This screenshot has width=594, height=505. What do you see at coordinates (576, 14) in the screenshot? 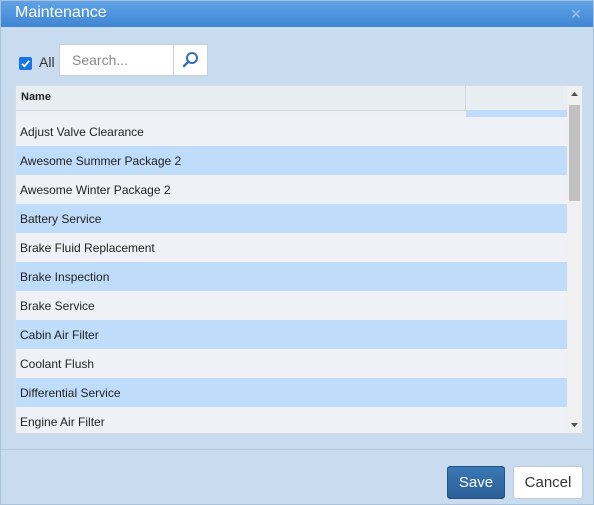
I see `close-icon: ×` at bounding box center [576, 14].